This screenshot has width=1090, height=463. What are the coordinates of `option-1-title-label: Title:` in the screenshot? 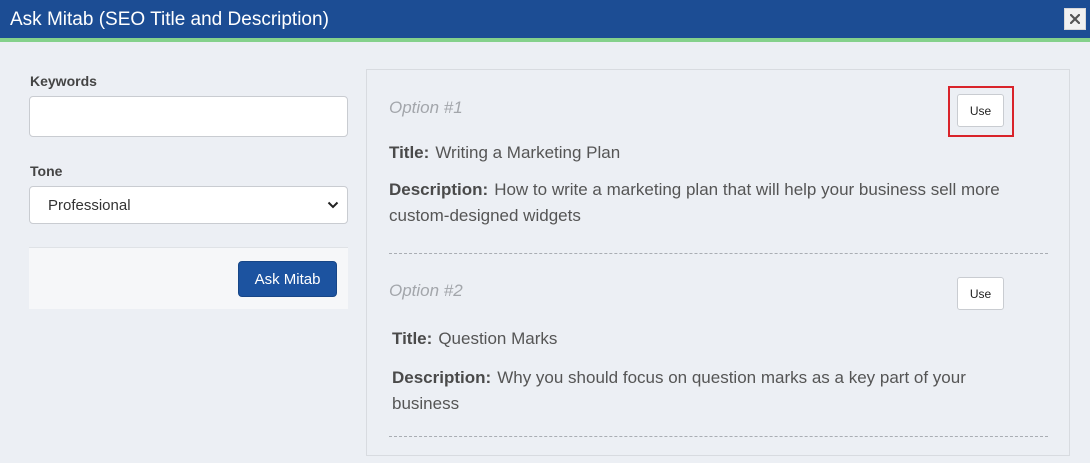 It's located at (409, 152).